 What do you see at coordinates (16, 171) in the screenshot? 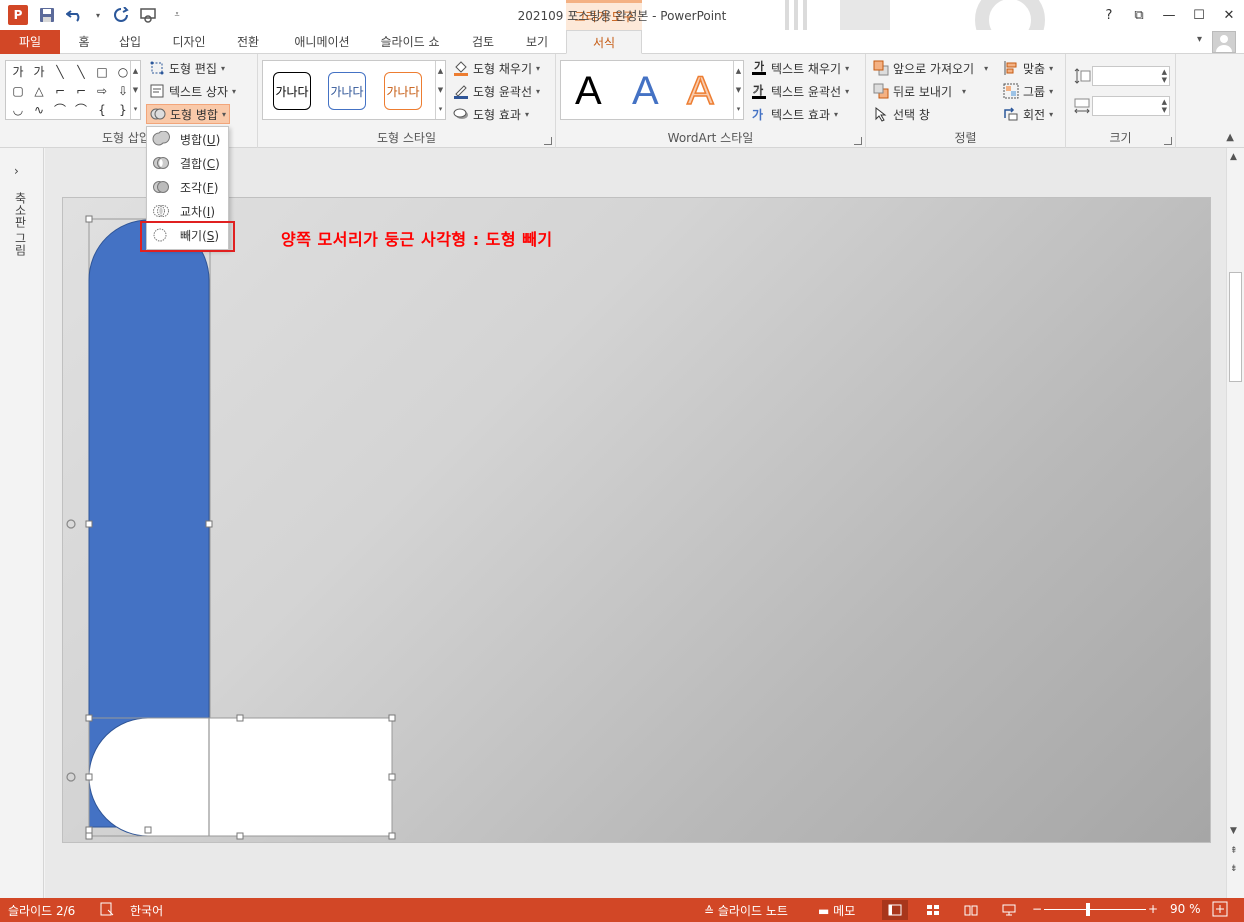
I see `expand-thumbnails-button: ›` at bounding box center [16, 171].